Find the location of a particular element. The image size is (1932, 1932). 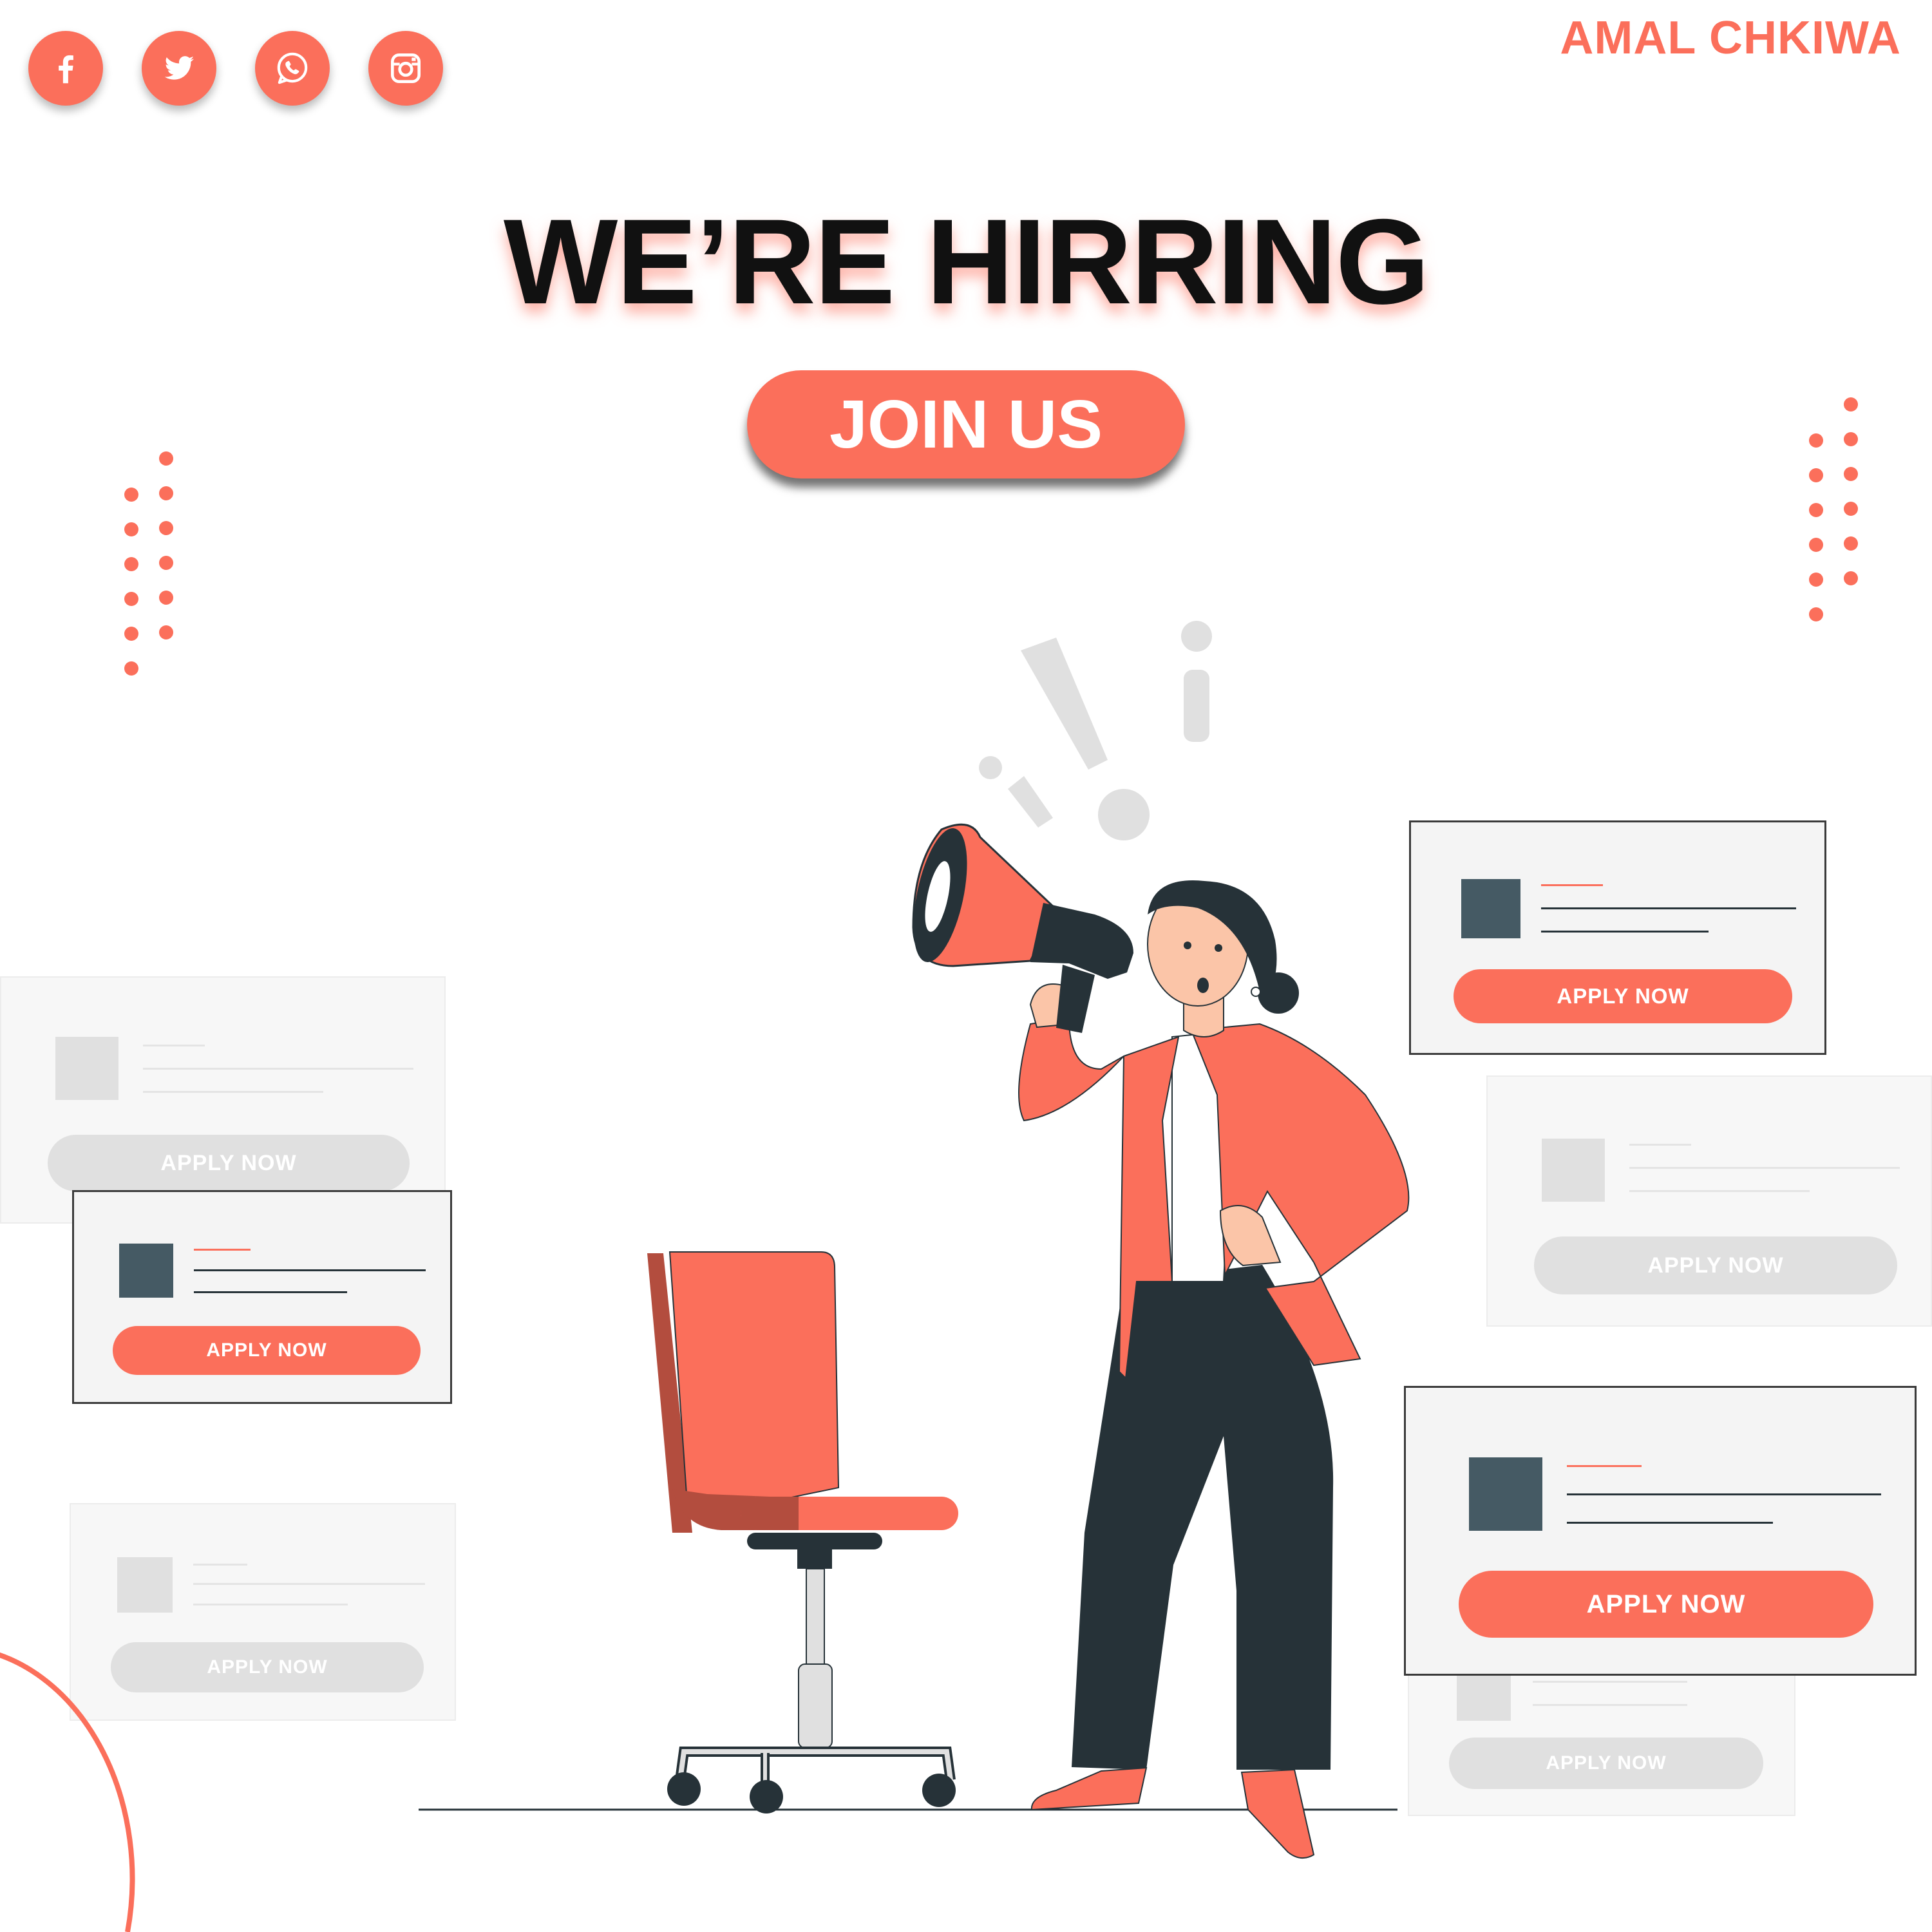

megaphone-icon is located at coordinates (1022, 928).